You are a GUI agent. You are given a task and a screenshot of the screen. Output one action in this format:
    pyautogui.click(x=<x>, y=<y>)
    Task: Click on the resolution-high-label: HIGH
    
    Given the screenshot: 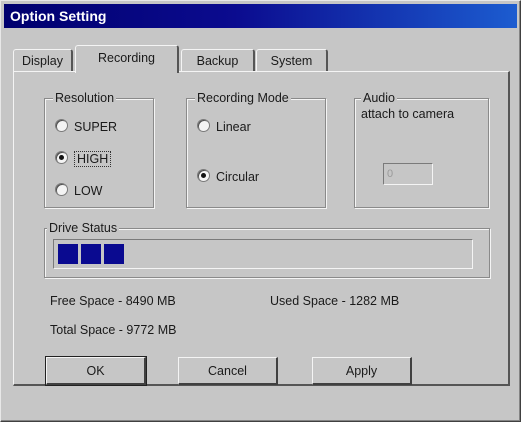 What is the action you would take?
    pyautogui.click(x=93, y=159)
    